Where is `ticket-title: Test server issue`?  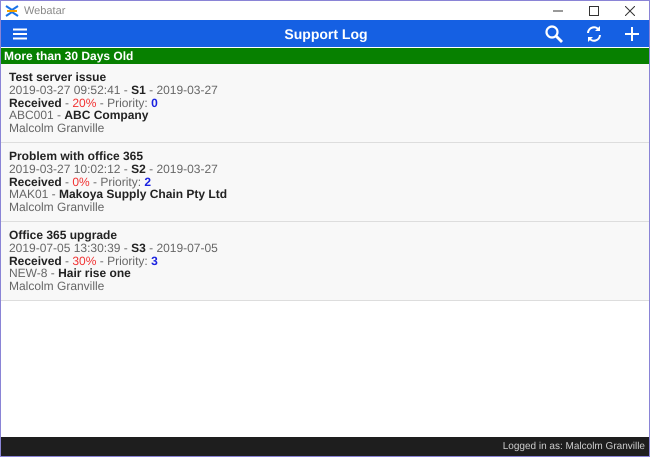
ticket-title: Test server issue is located at coordinates (58, 77).